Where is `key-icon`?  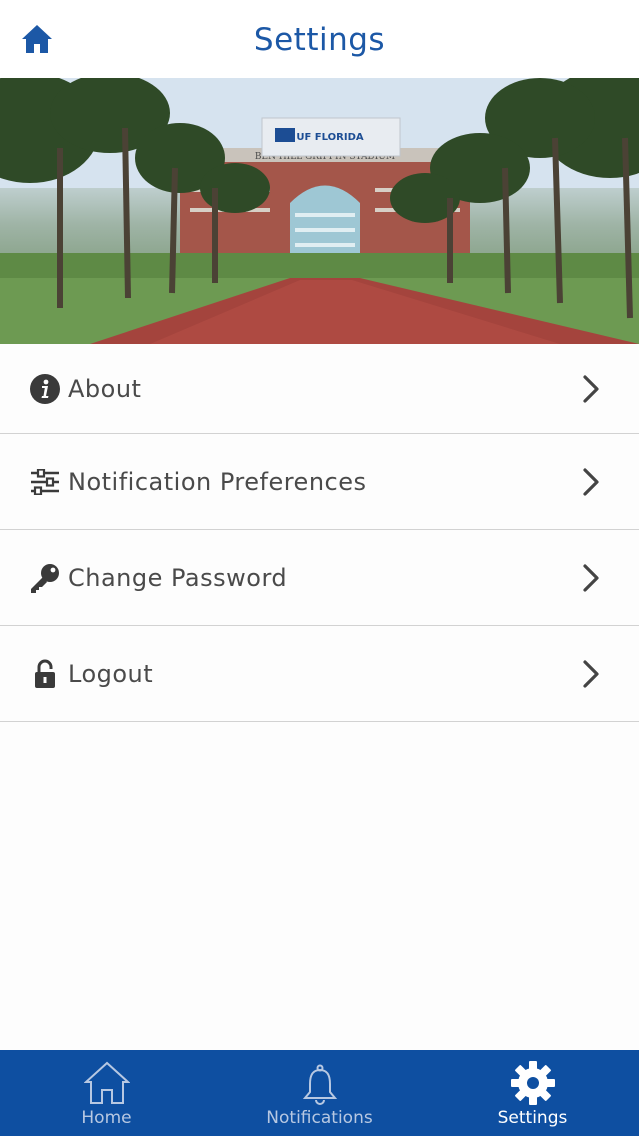
key-icon is located at coordinates (45, 578).